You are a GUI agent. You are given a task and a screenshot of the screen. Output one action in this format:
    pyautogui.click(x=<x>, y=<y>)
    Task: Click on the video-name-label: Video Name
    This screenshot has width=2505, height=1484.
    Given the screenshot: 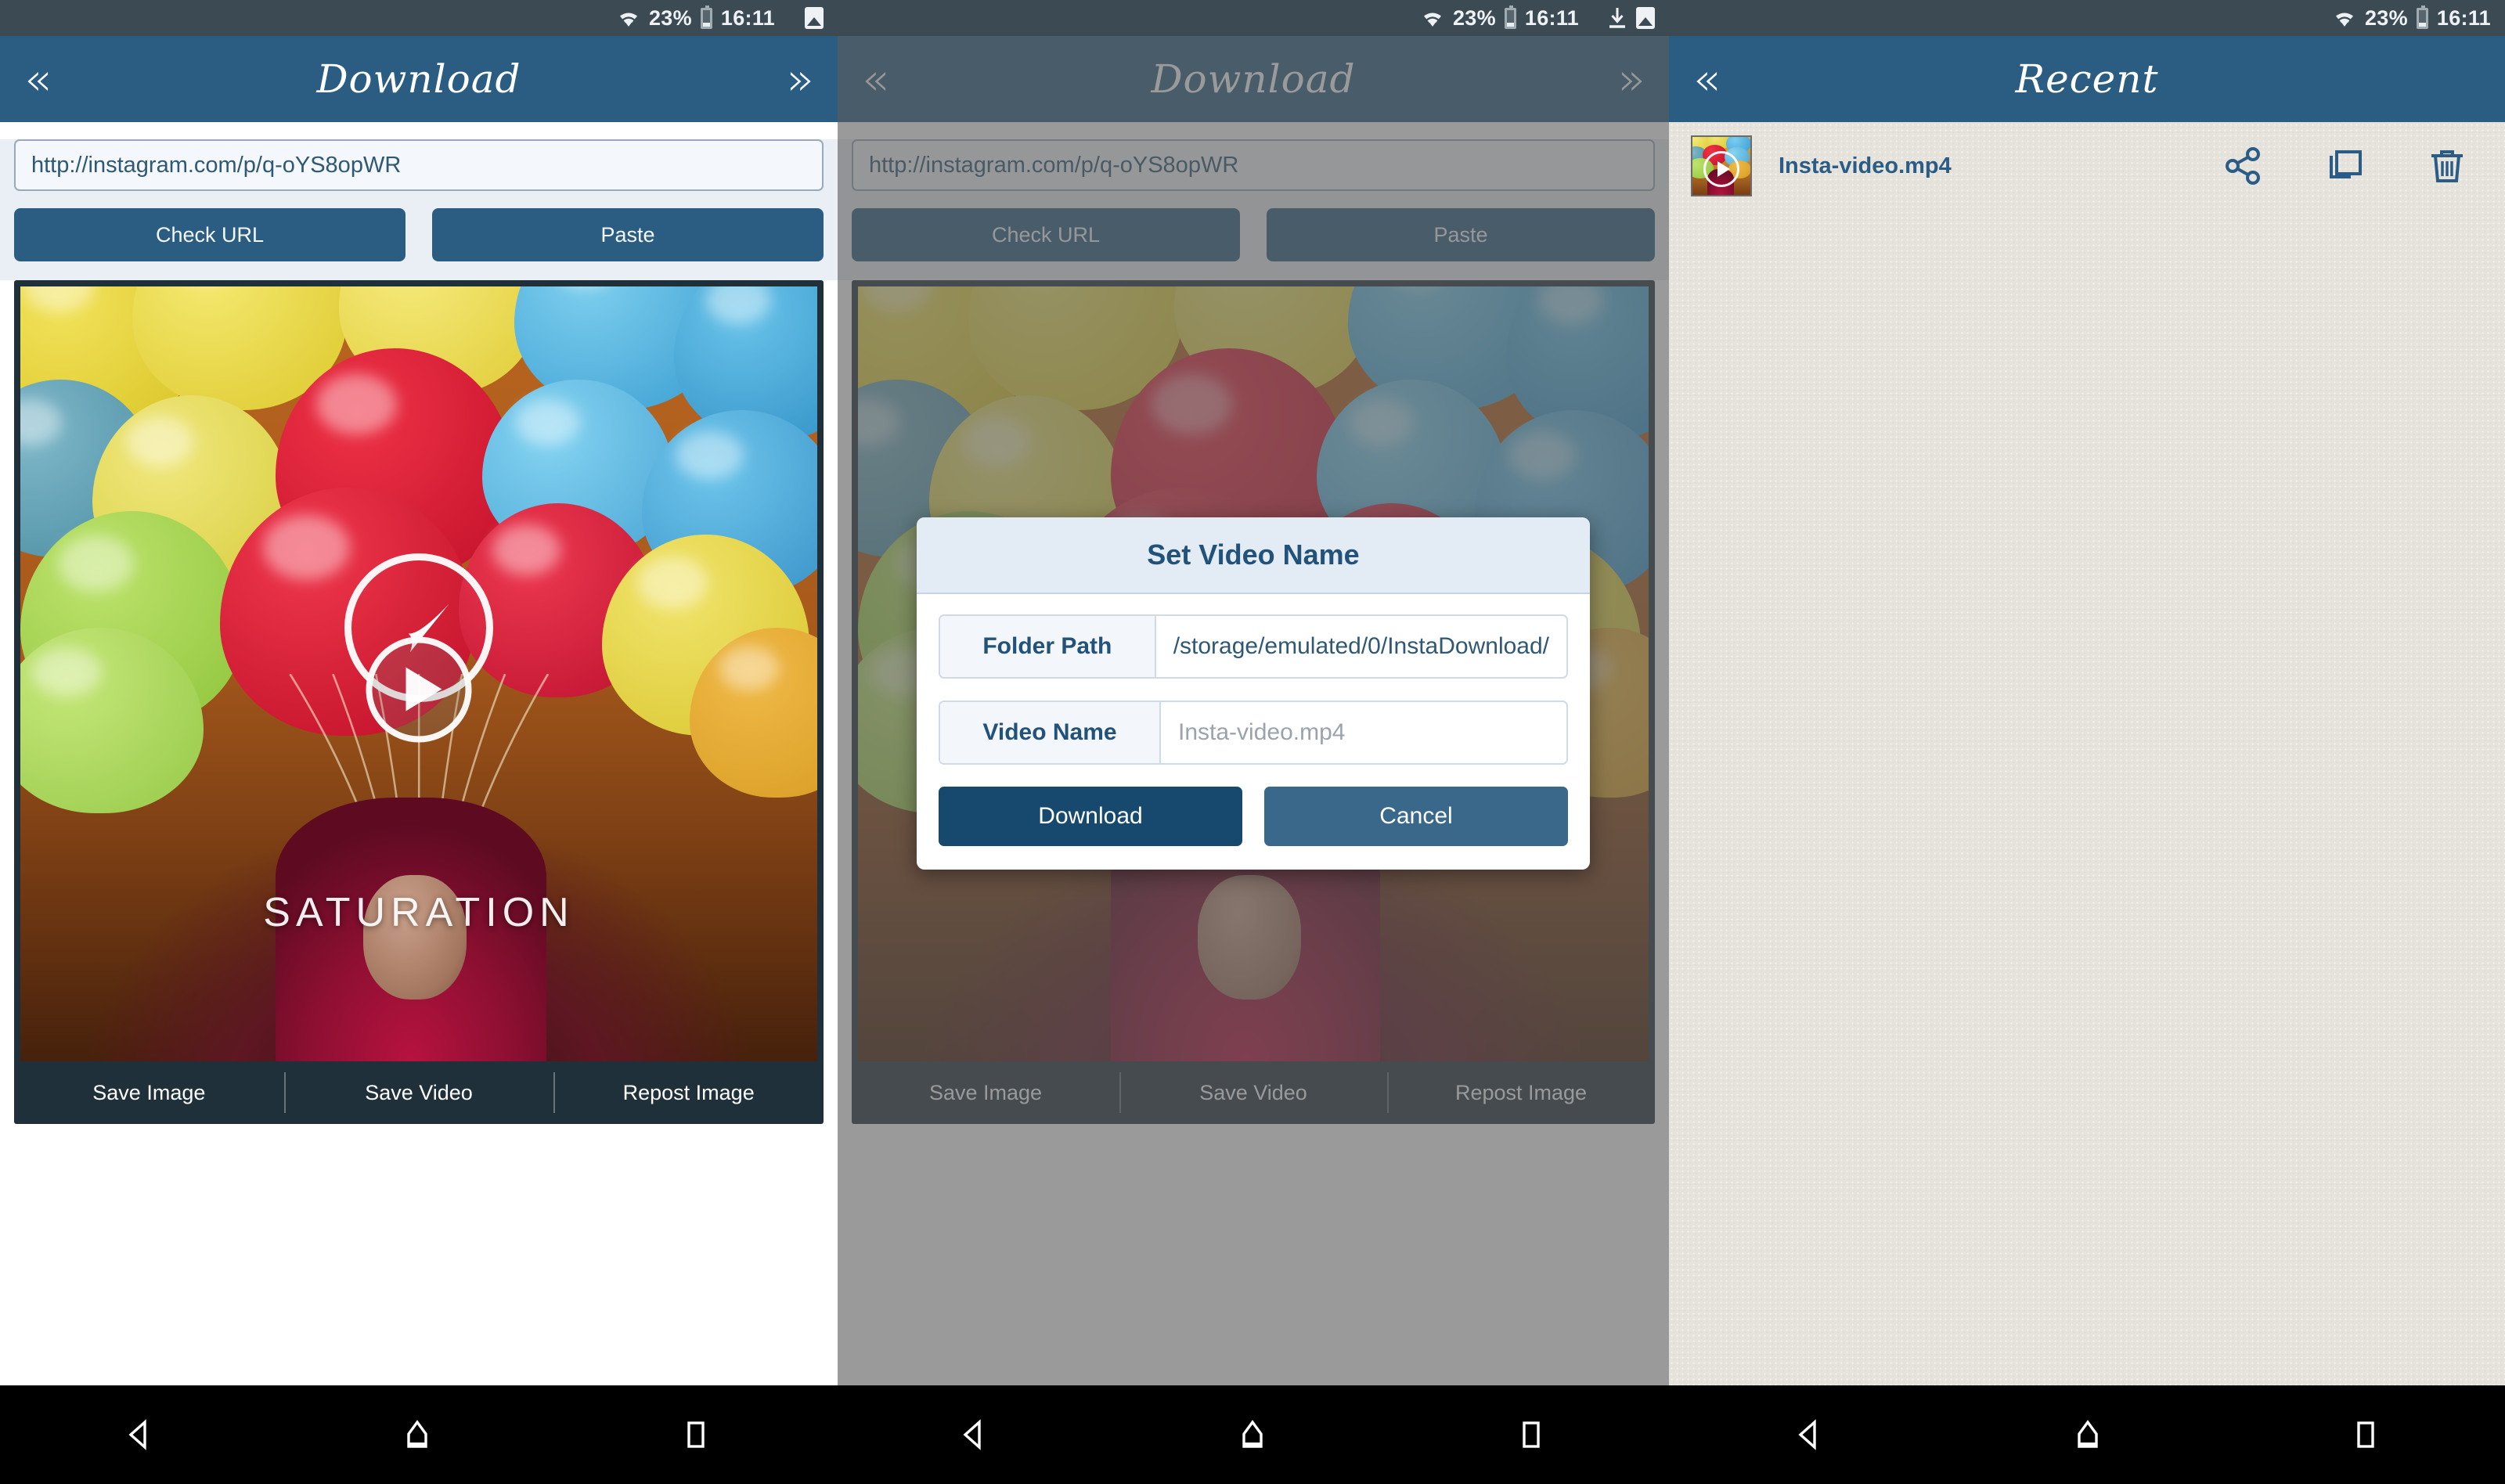 What is the action you would take?
    pyautogui.click(x=1050, y=732)
    